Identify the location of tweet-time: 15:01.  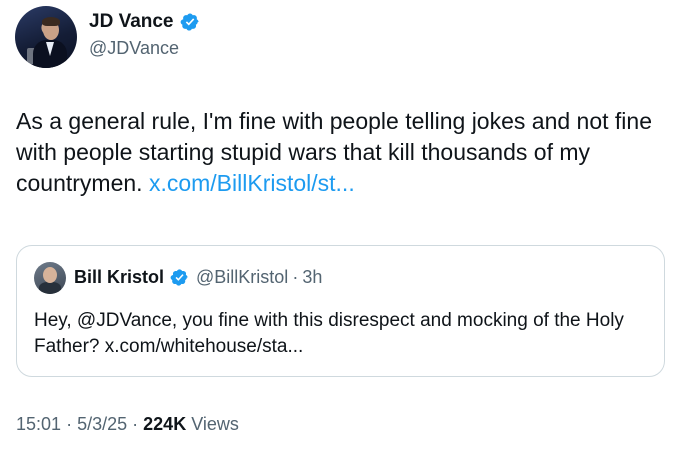
(38, 424).